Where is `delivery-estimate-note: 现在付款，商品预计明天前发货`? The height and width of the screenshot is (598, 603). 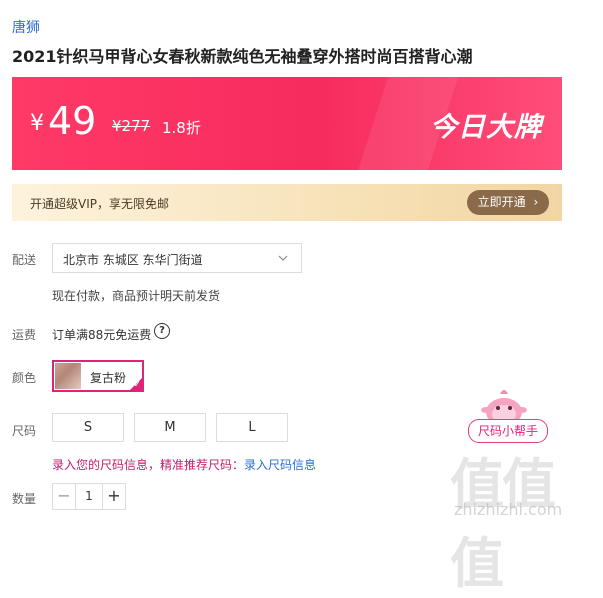
delivery-estimate-note: 现在付款，商品预计明天前发货 is located at coordinates (136, 296).